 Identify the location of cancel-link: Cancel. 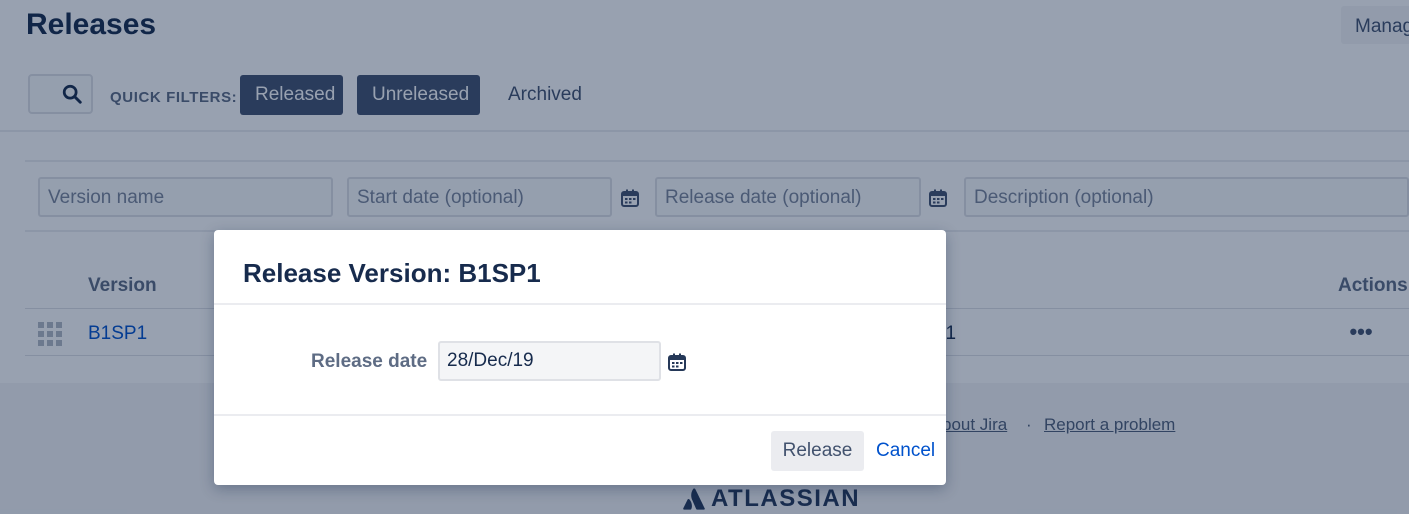
(905, 451).